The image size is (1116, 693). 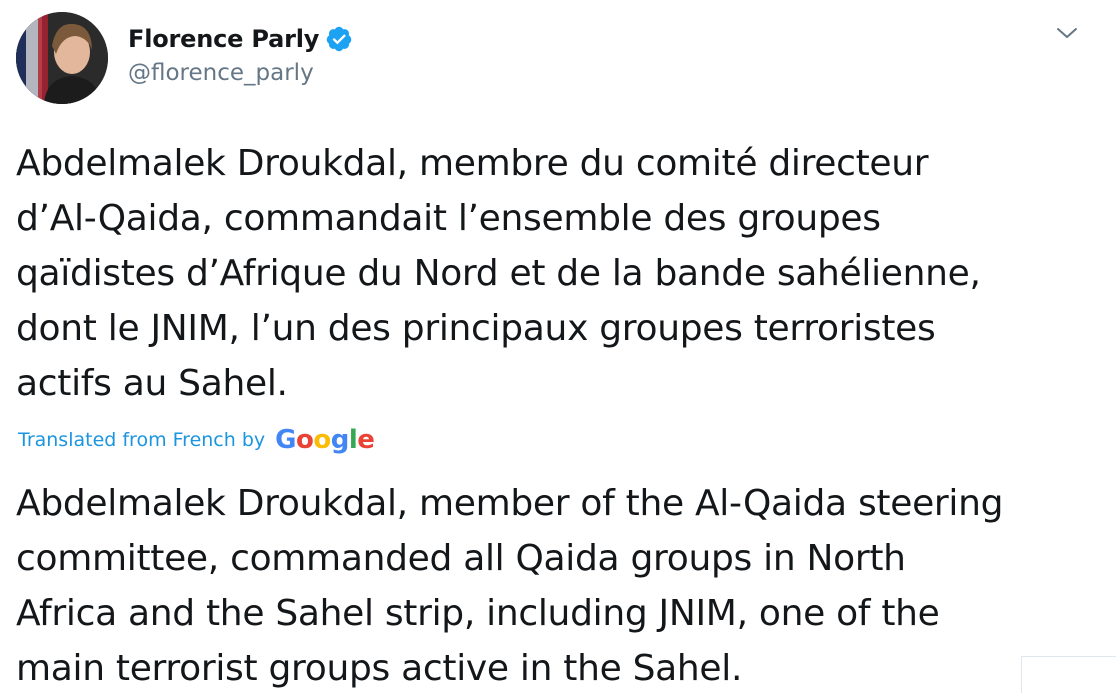 What do you see at coordinates (1067, 33) in the screenshot?
I see `chevron-down-icon` at bounding box center [1067, 33].